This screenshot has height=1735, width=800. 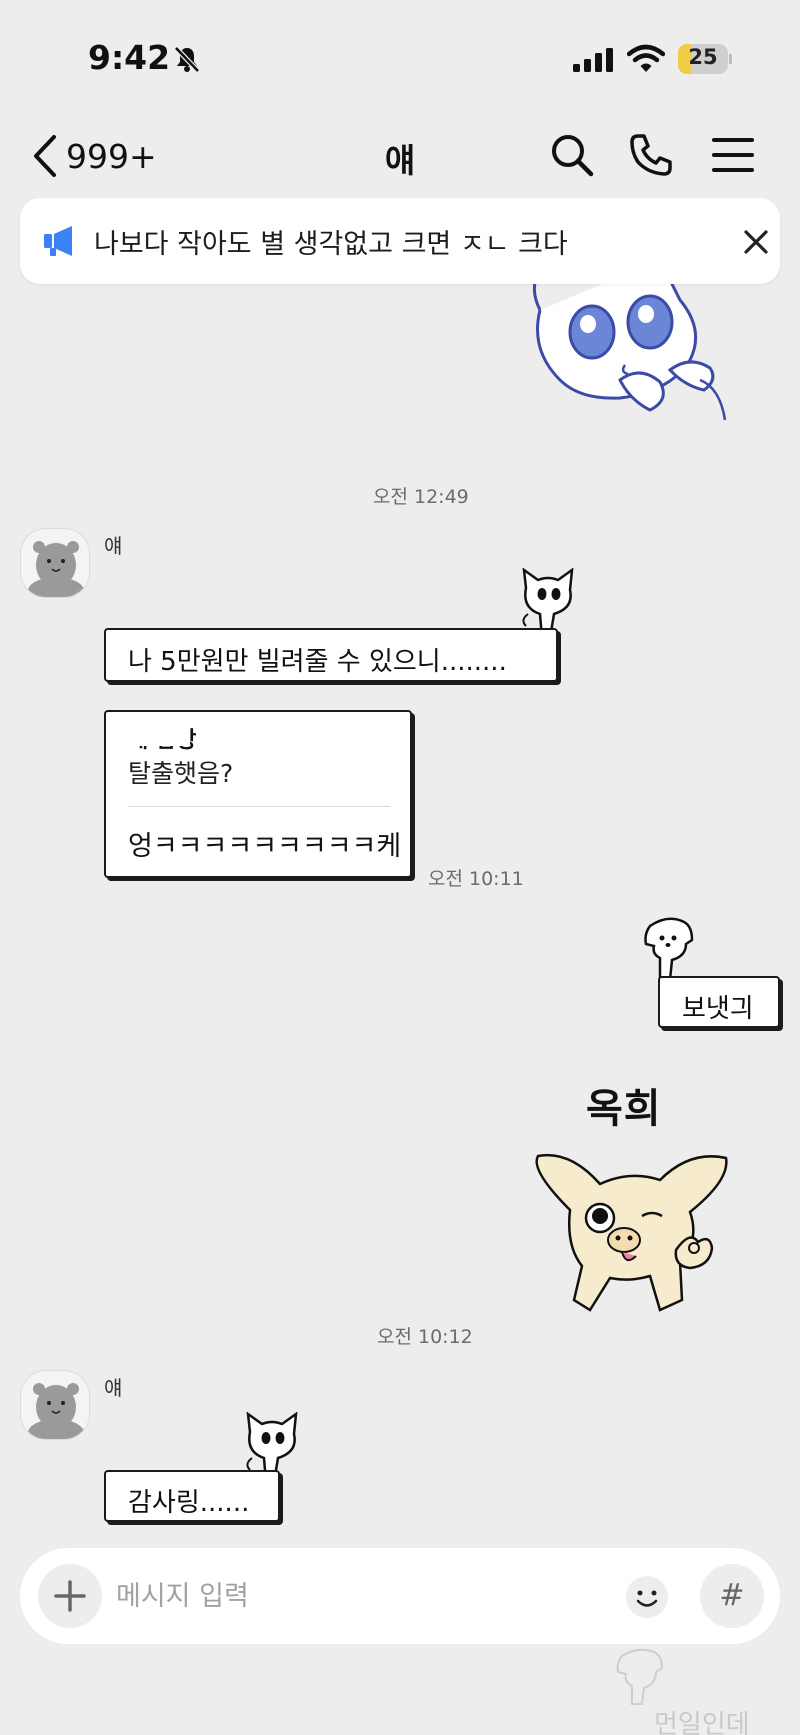 What do you see at coordinates (425, 1337) in the screenshot?
I see `date-timestamp: 오전 10:12` at bounding box center [425, 1337].